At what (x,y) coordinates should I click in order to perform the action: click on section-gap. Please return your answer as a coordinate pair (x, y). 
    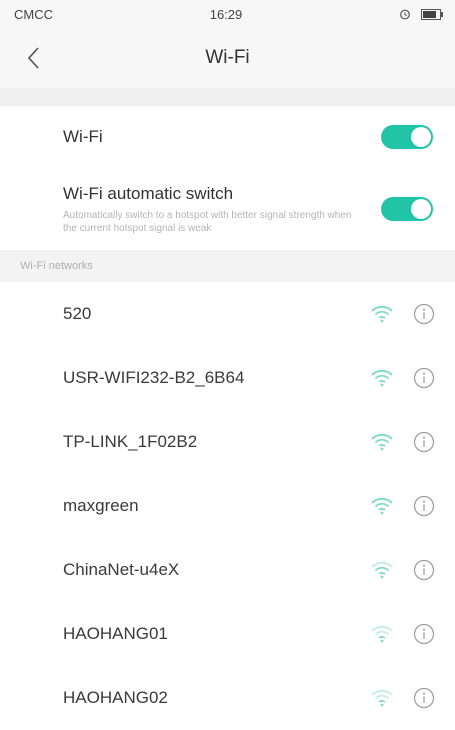
    Looking at the image, I should click on (227, 97).